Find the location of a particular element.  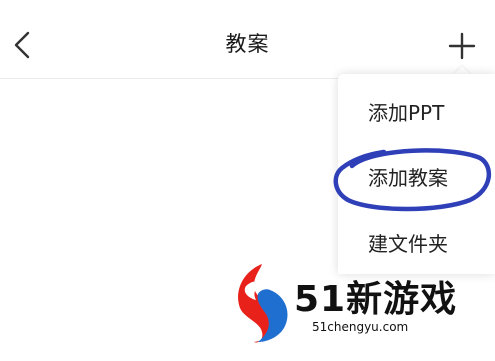

brand-name: 51新游戏 is located at coordinates (376, 299).